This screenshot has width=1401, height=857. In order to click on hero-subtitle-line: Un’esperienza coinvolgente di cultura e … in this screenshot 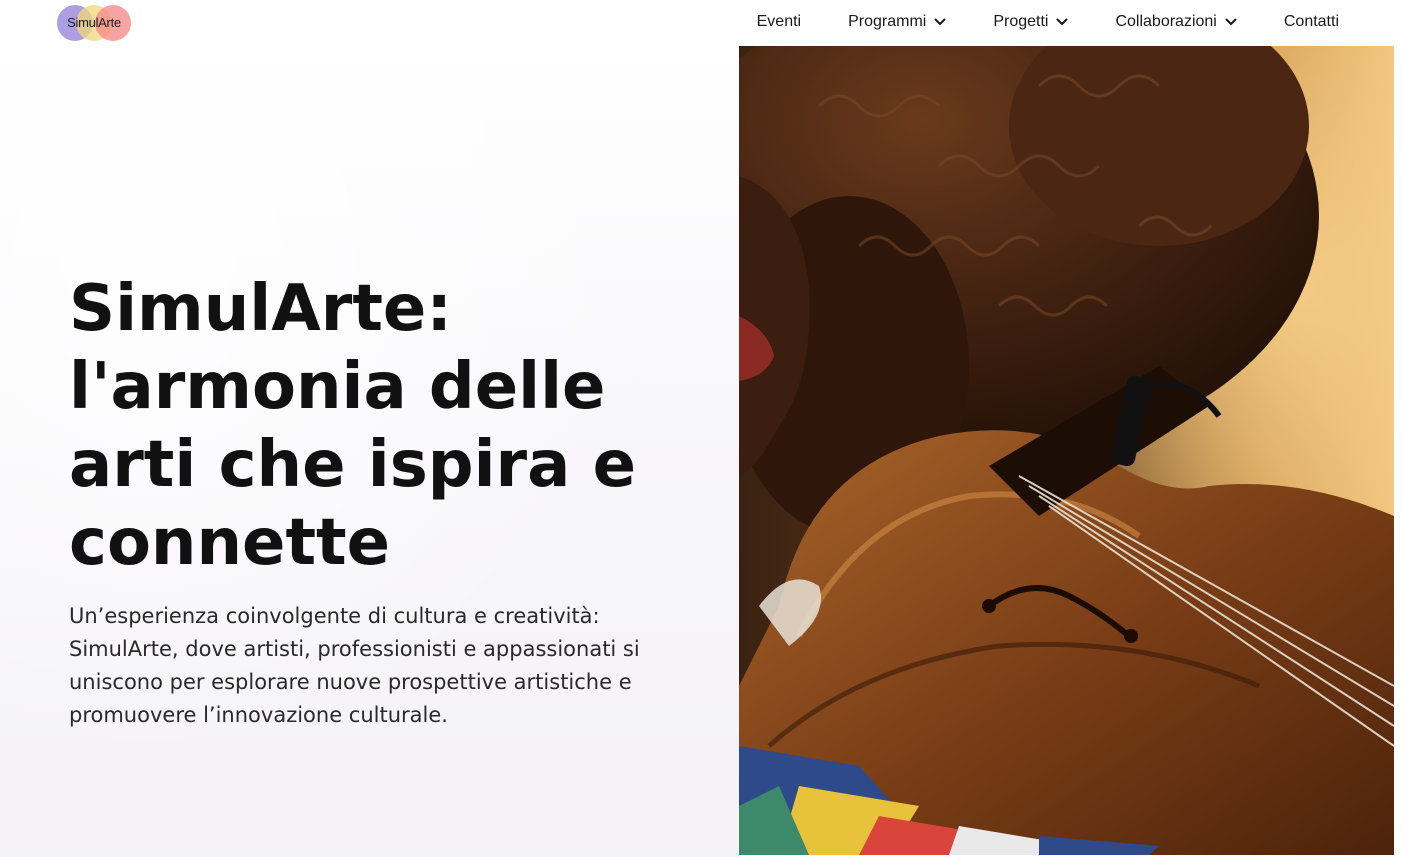, I will do `click(334, 616)`.